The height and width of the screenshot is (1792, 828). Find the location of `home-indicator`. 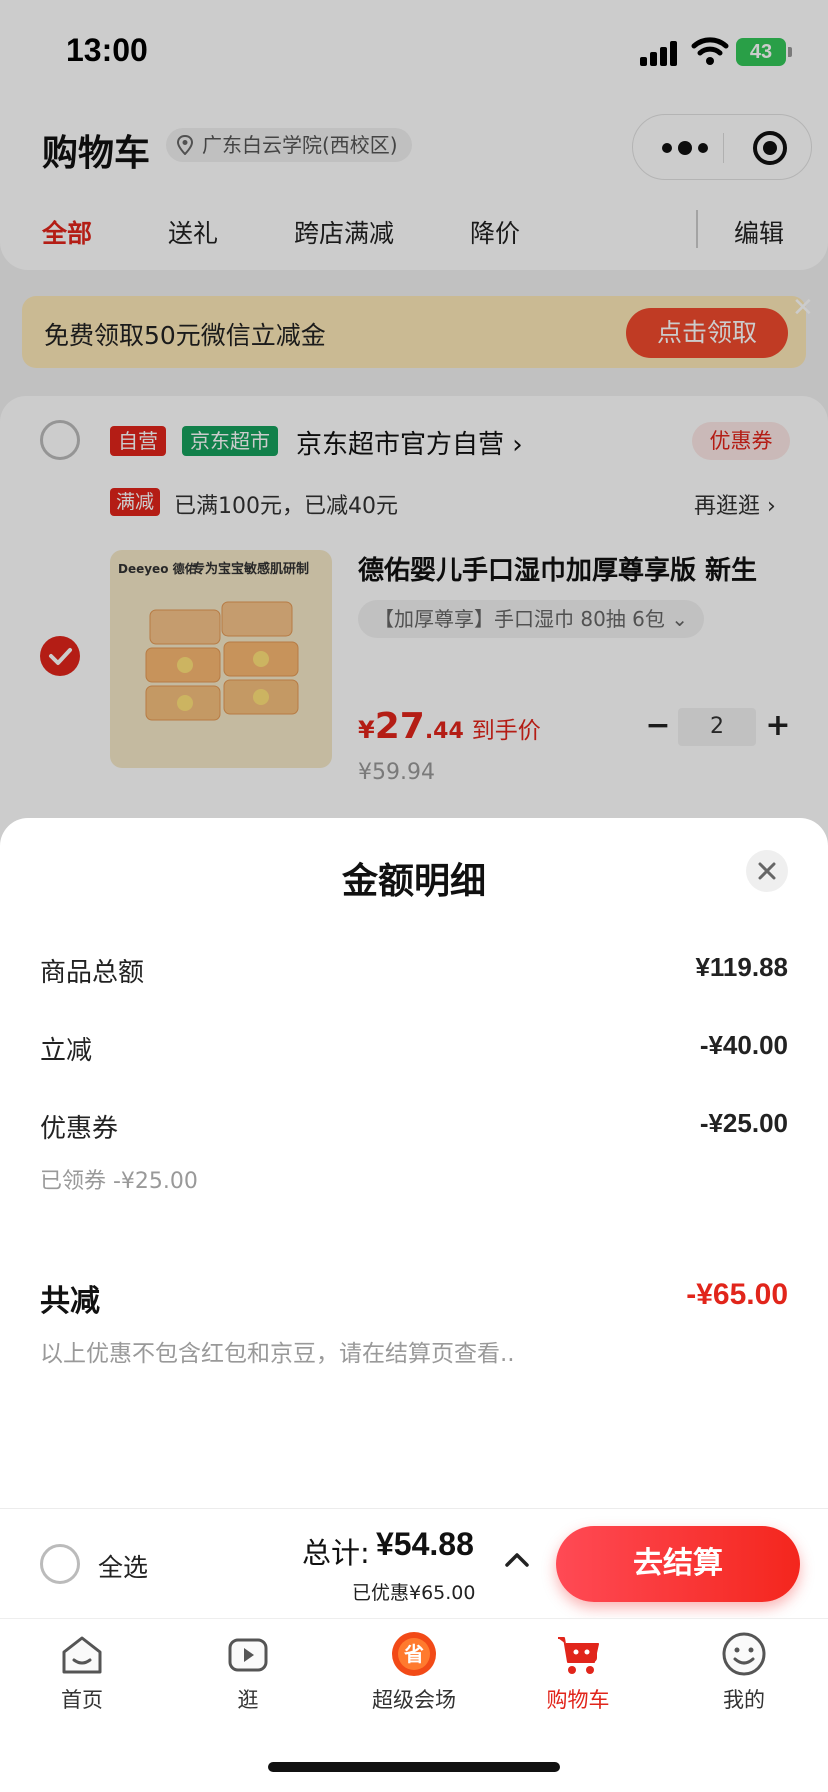

home-indicator is located at coordinates (414, 1767).